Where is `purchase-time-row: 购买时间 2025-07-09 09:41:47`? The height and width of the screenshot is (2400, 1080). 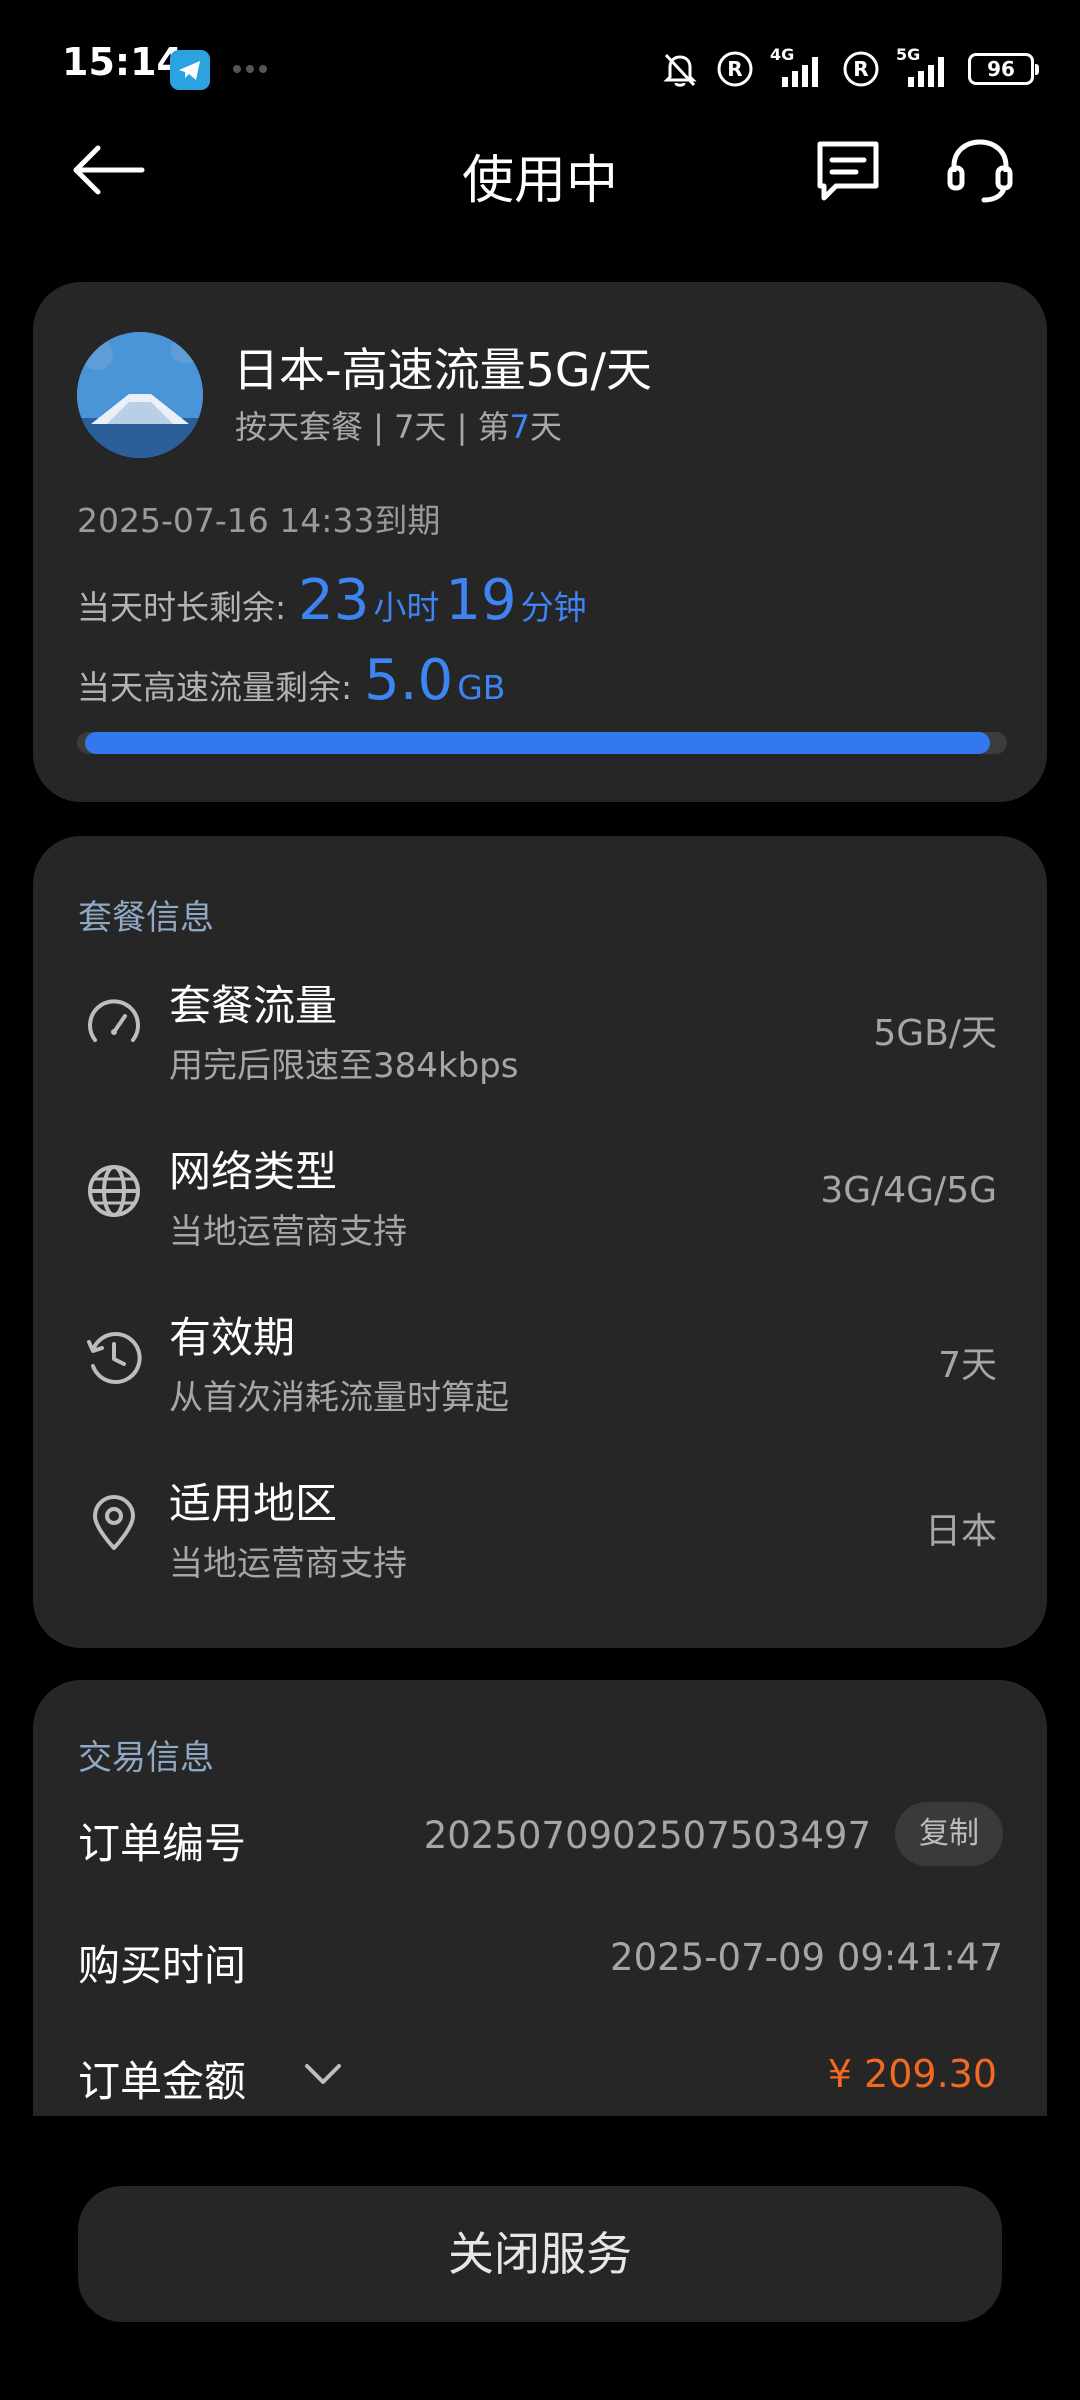
purchase-time-row: 购买时间 2025-07-09 09:41:47 is located at coordinates (540, 1959).